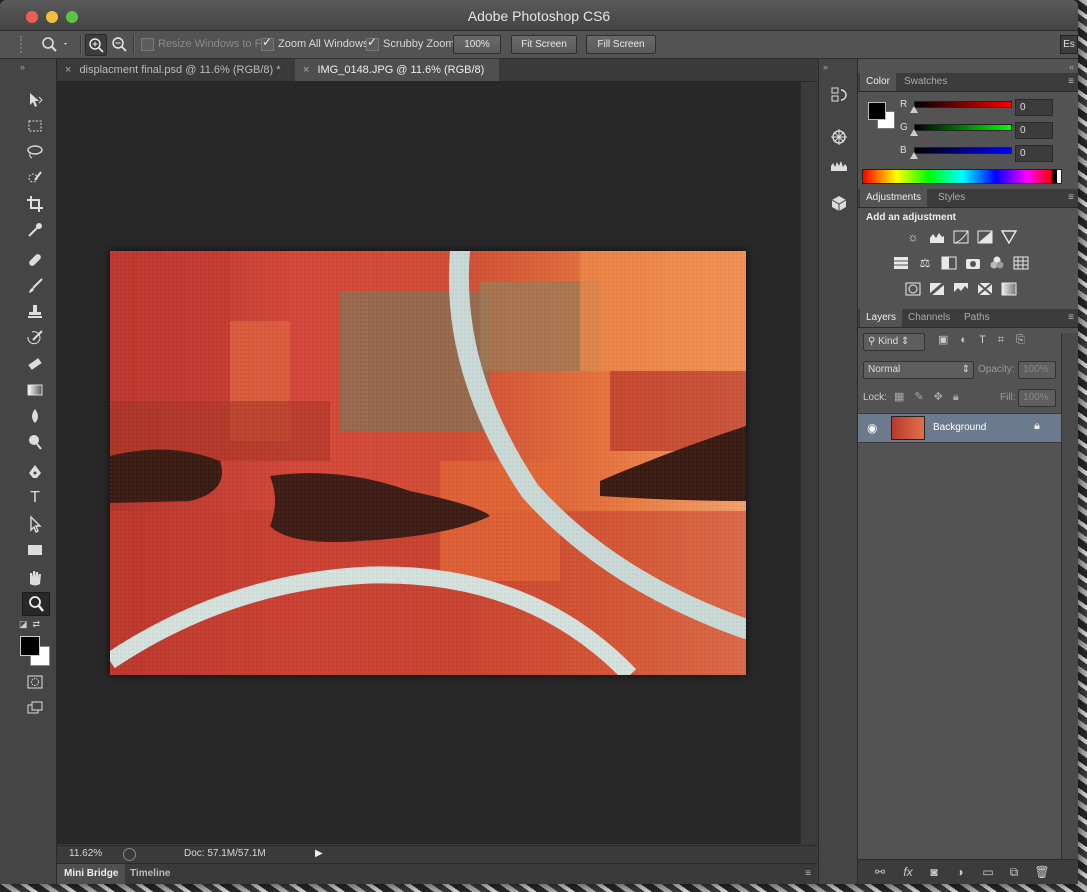 The height and width of the screenshot is (892, 1087). What do you see at coordinates (825, 67) in the screenshot?
I see `collapse-dock-icon: »` at bounding box center [825, 67].